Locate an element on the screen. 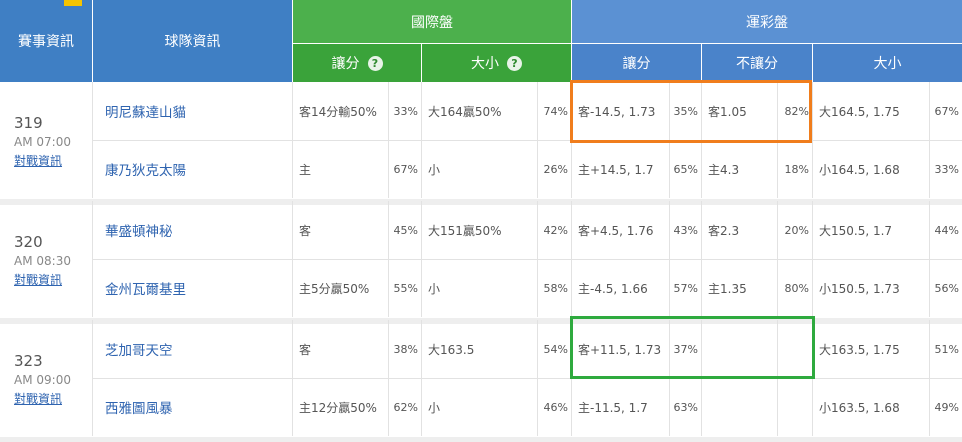 Image resolution: width=962 pixels, height=442 pixels. team-name: 金州瓦爾基里 is located at coordinates (192, 288).